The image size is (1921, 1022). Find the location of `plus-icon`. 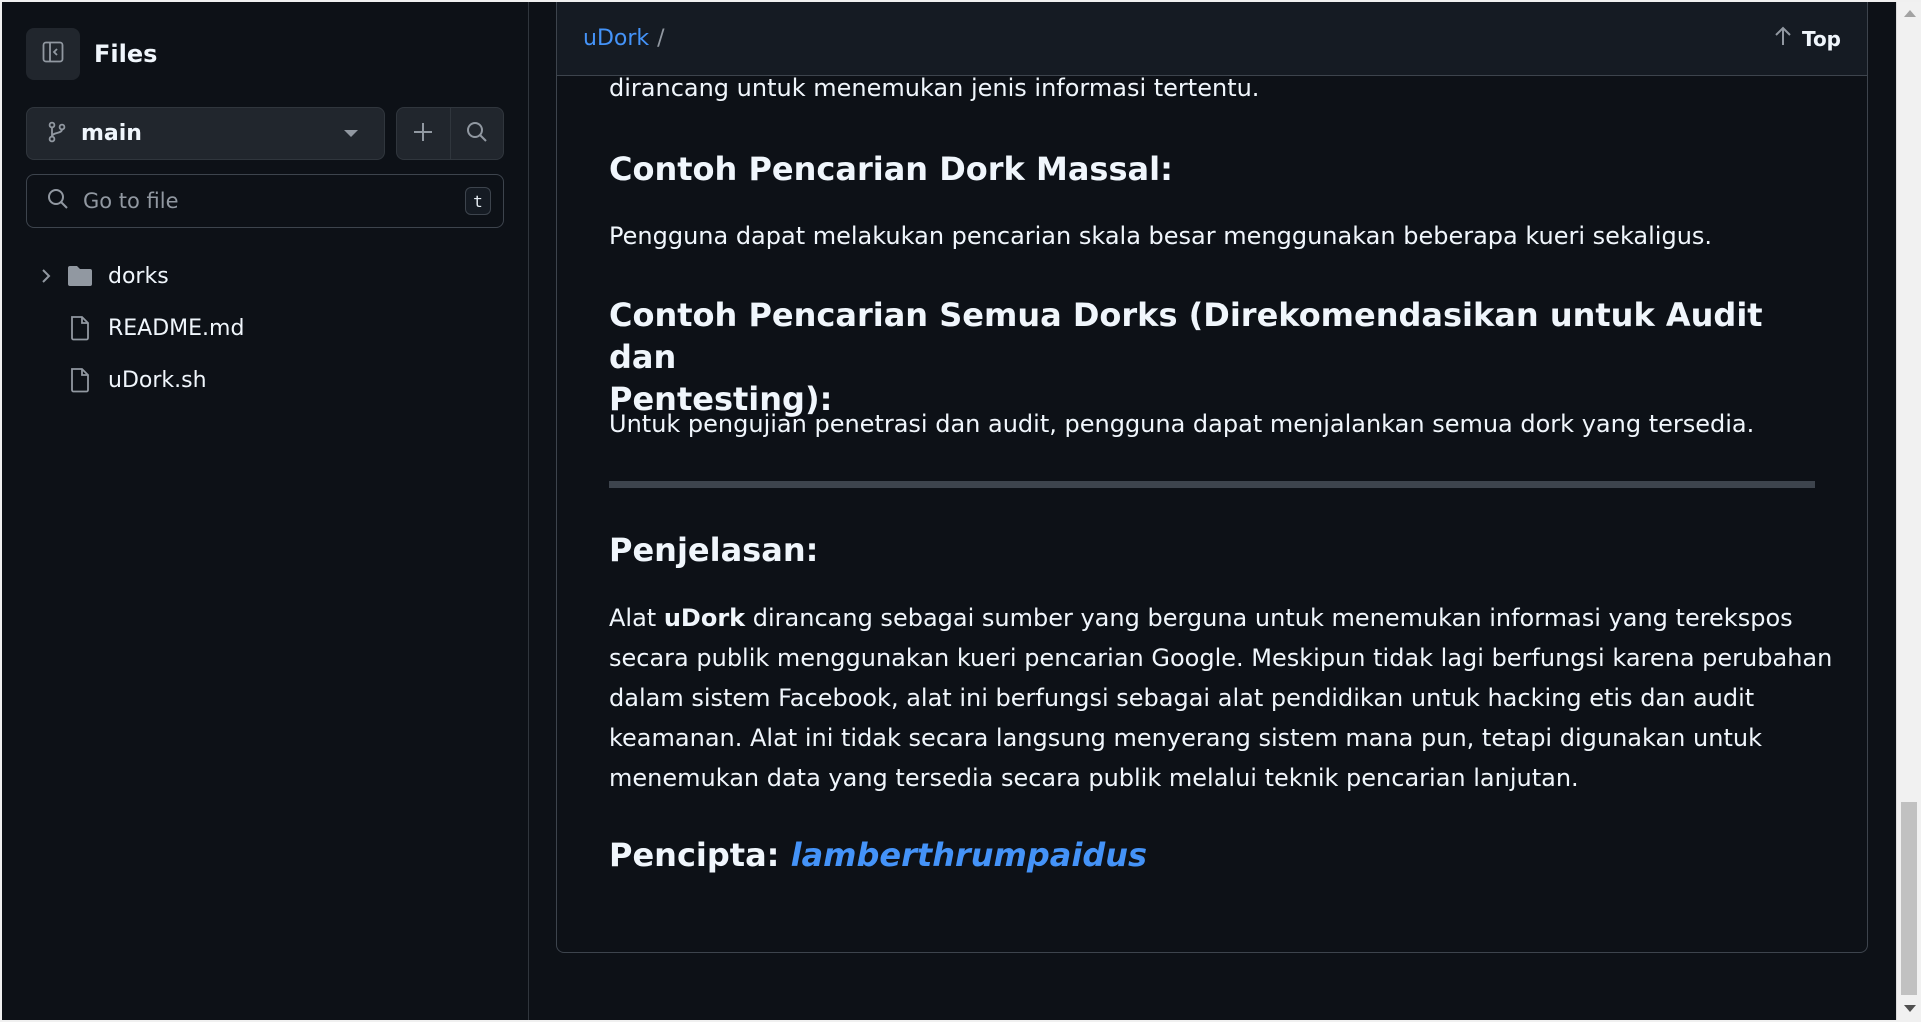

plus-icon is located at coordinates (423, 134).